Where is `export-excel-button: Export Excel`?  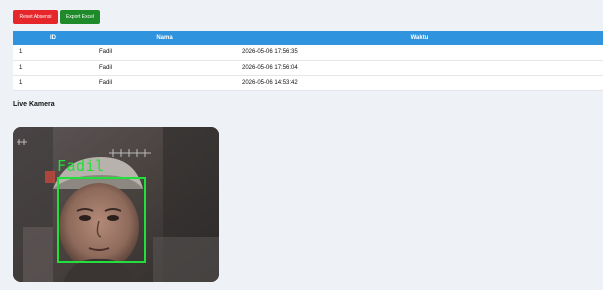 export-excel-button: Export Excel is located at coordinates (80, 17).